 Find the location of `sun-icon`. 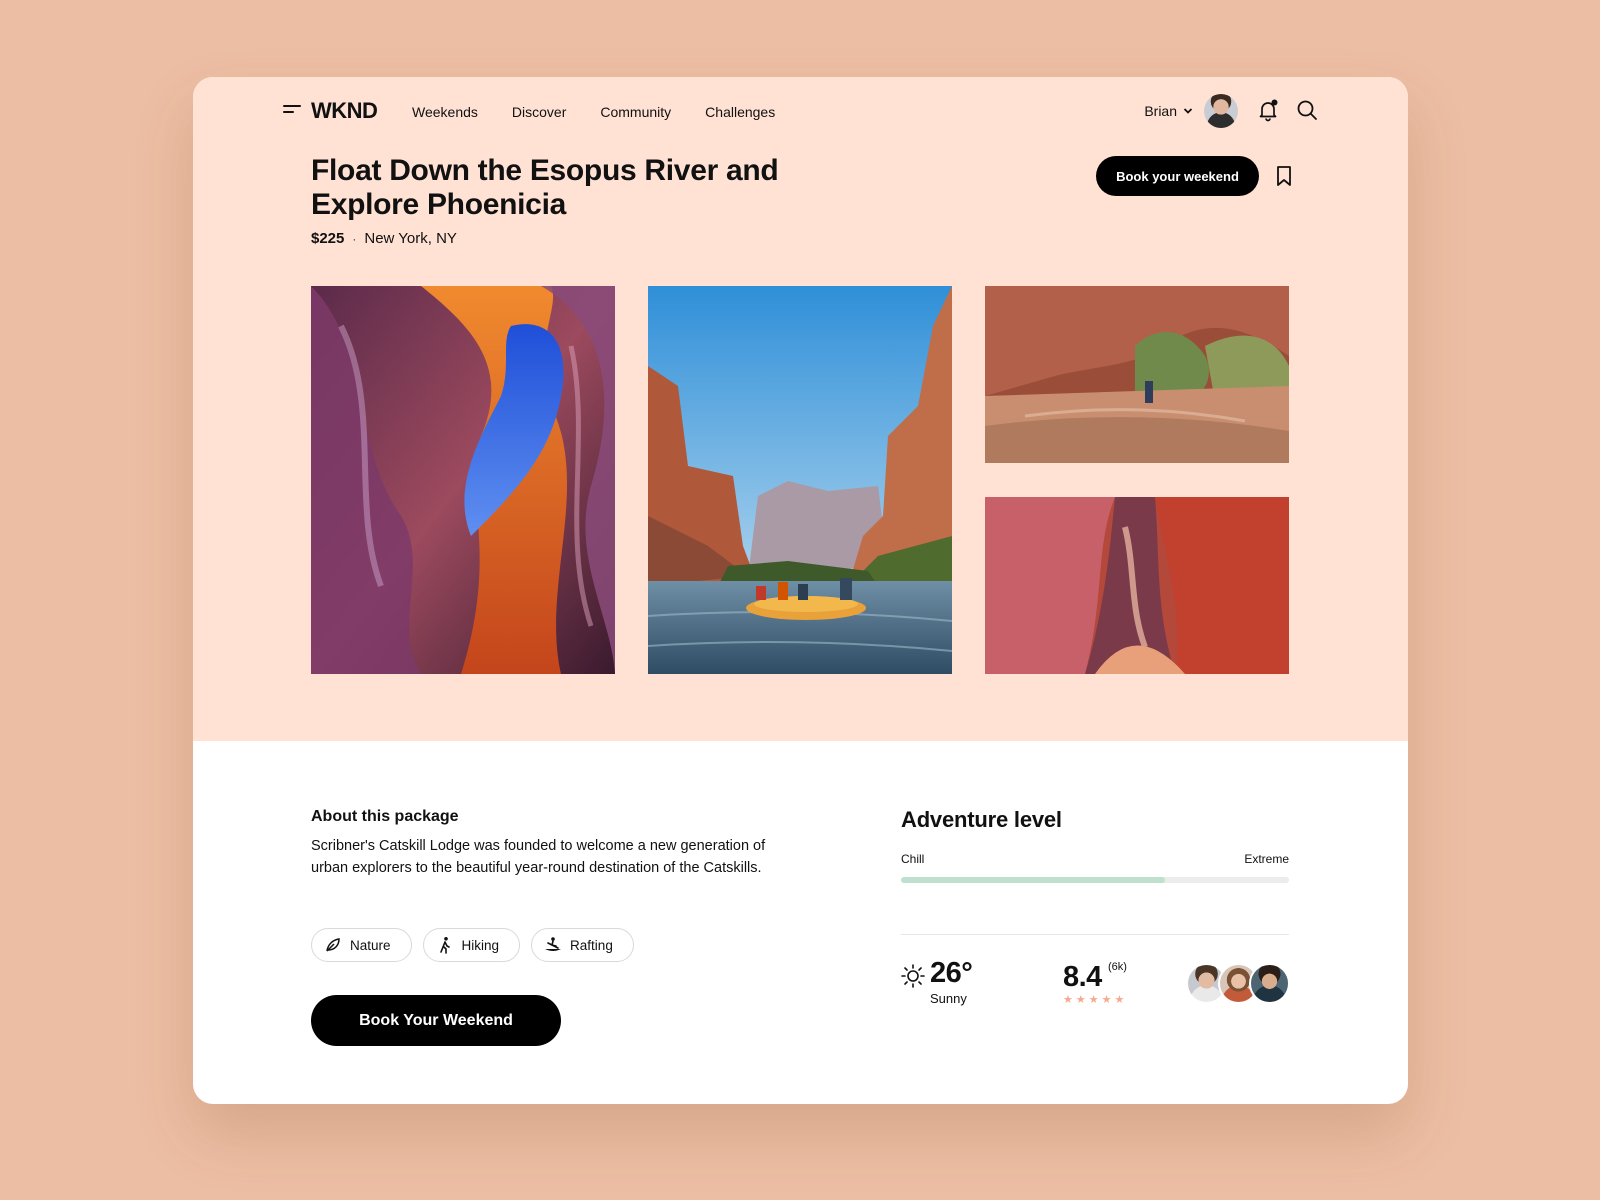

sun-icon is located at coordinates (913, 976).